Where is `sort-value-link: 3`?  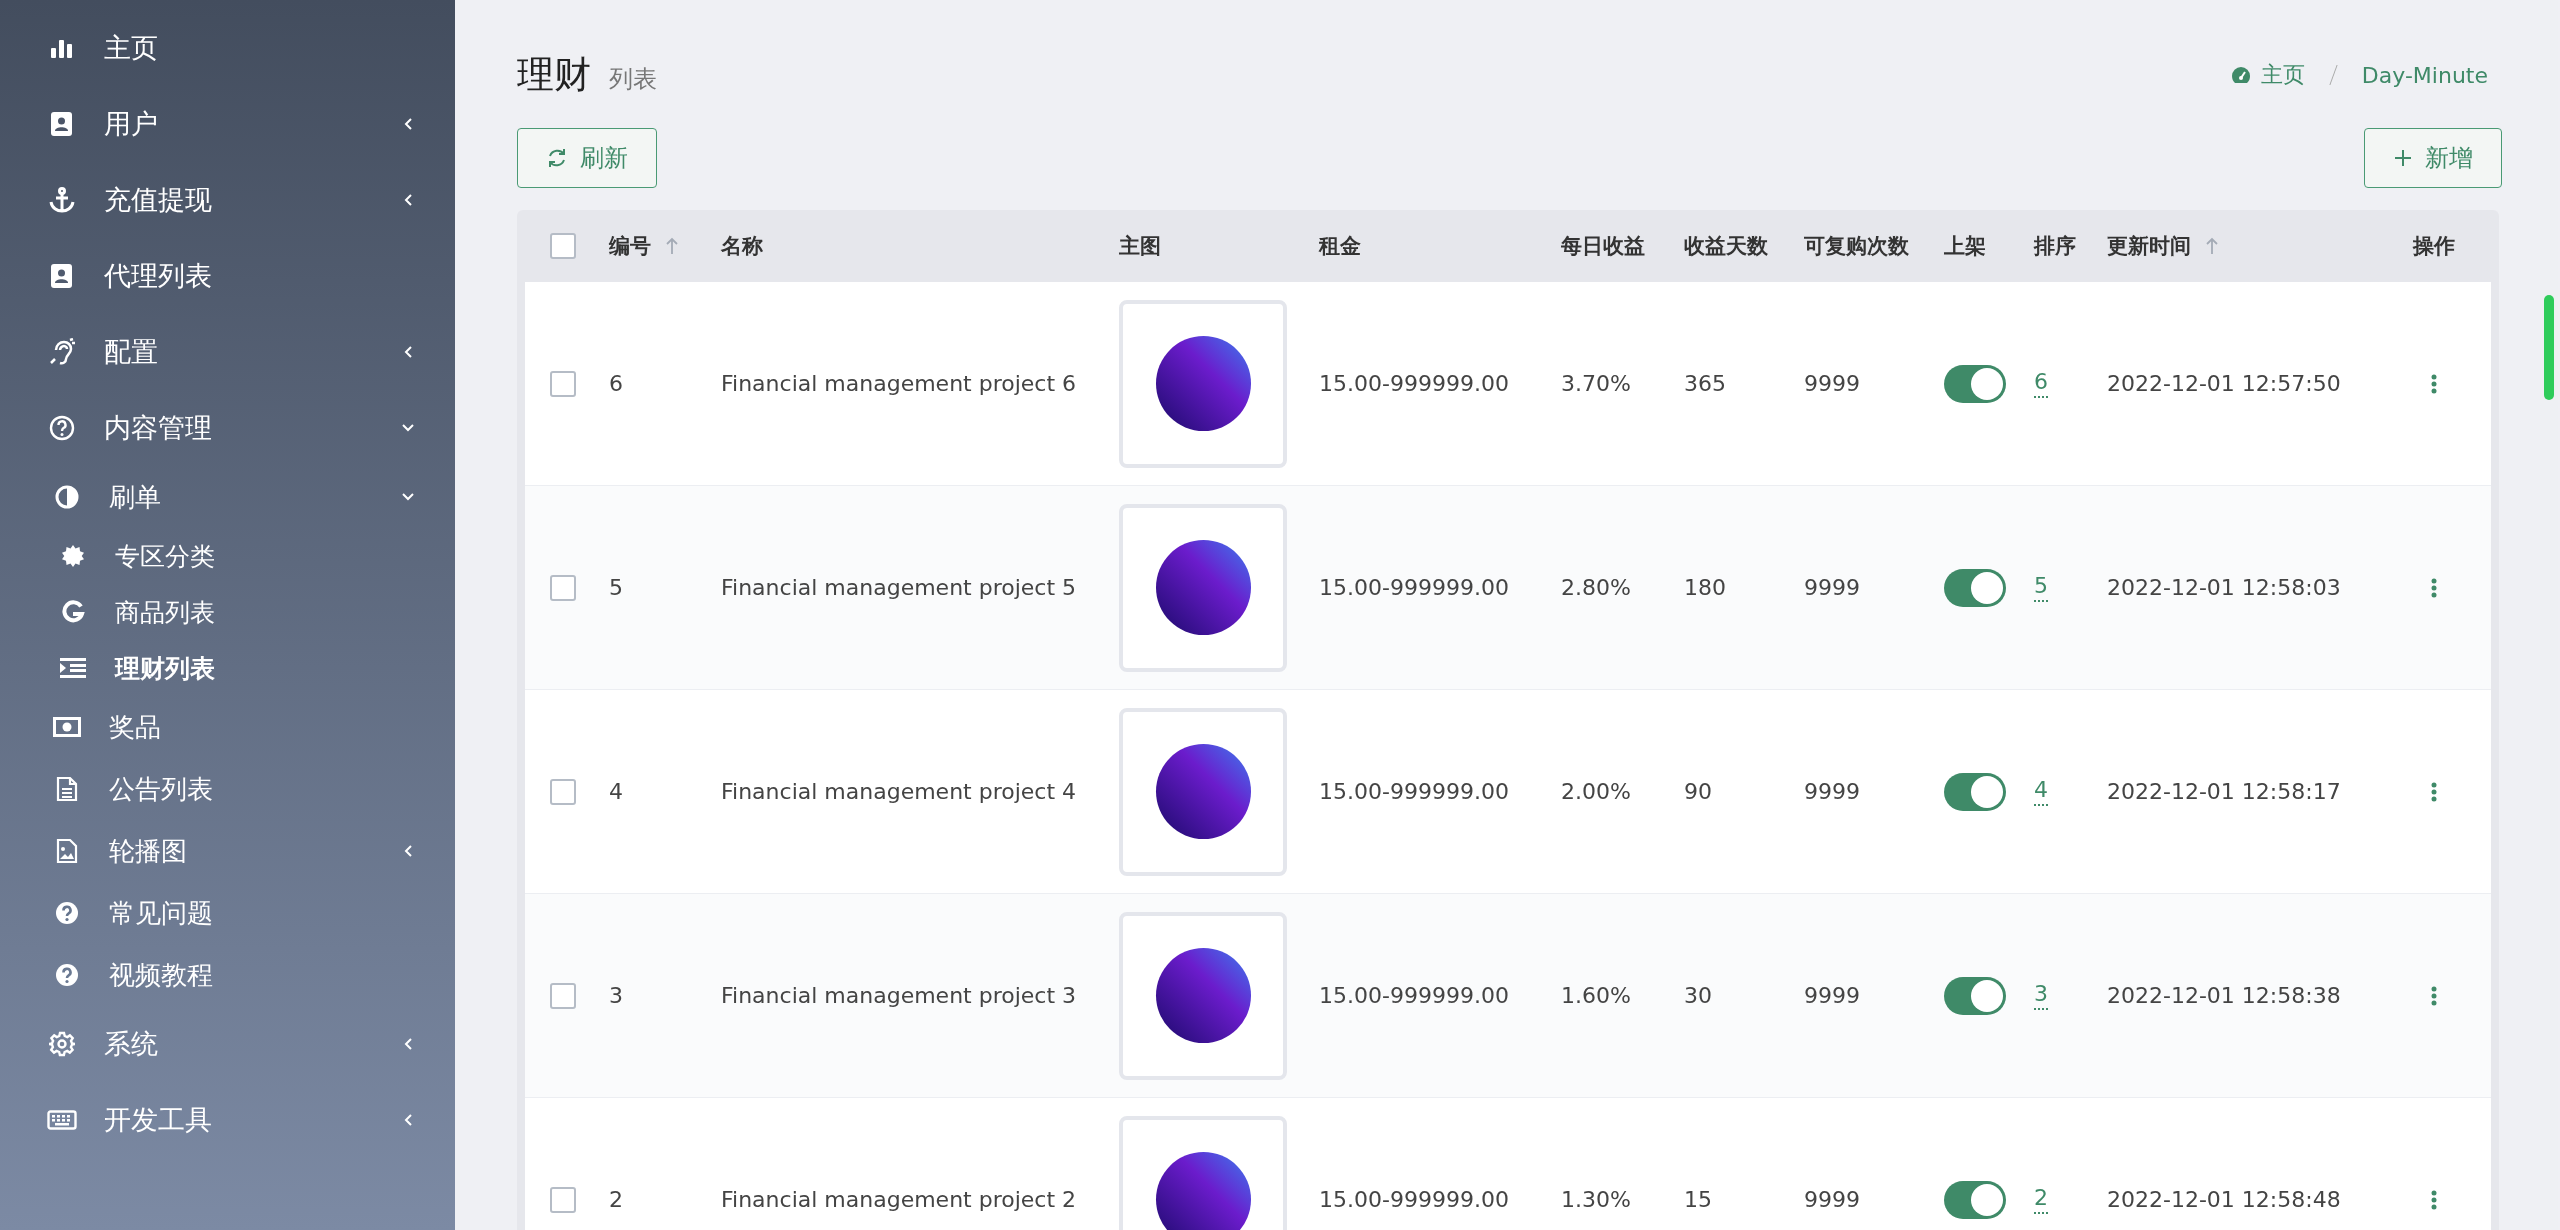
sort-value-link: 3 is located at coordinates (2041, 995).